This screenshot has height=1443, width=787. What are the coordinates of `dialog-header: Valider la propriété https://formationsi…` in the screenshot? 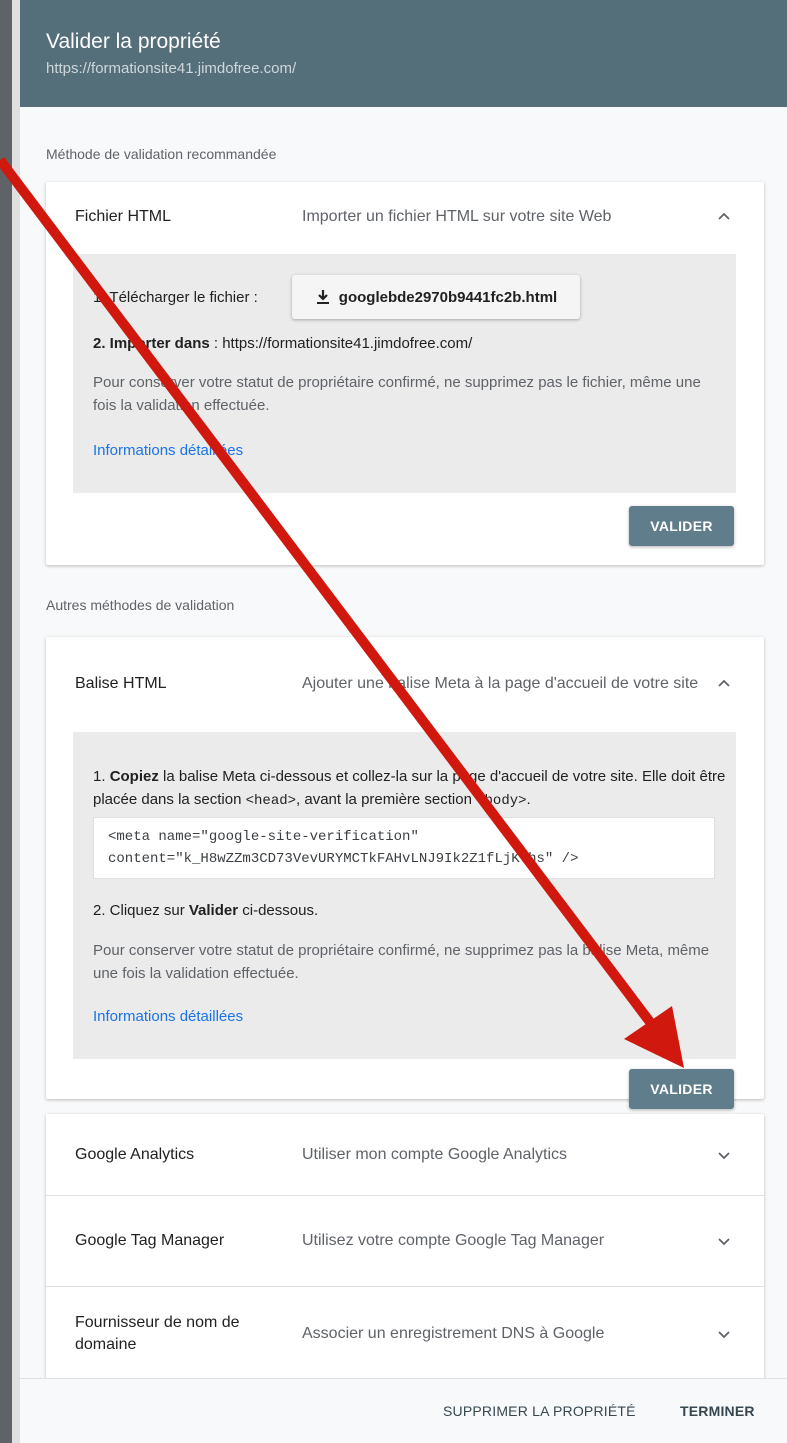 It's located at (403, 53).